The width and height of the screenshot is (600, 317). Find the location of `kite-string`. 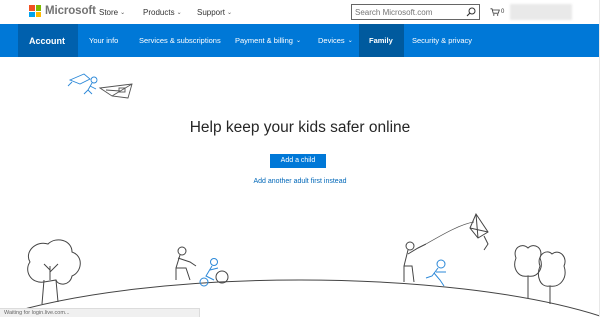

kite-string is located at coordinates (450, 233).